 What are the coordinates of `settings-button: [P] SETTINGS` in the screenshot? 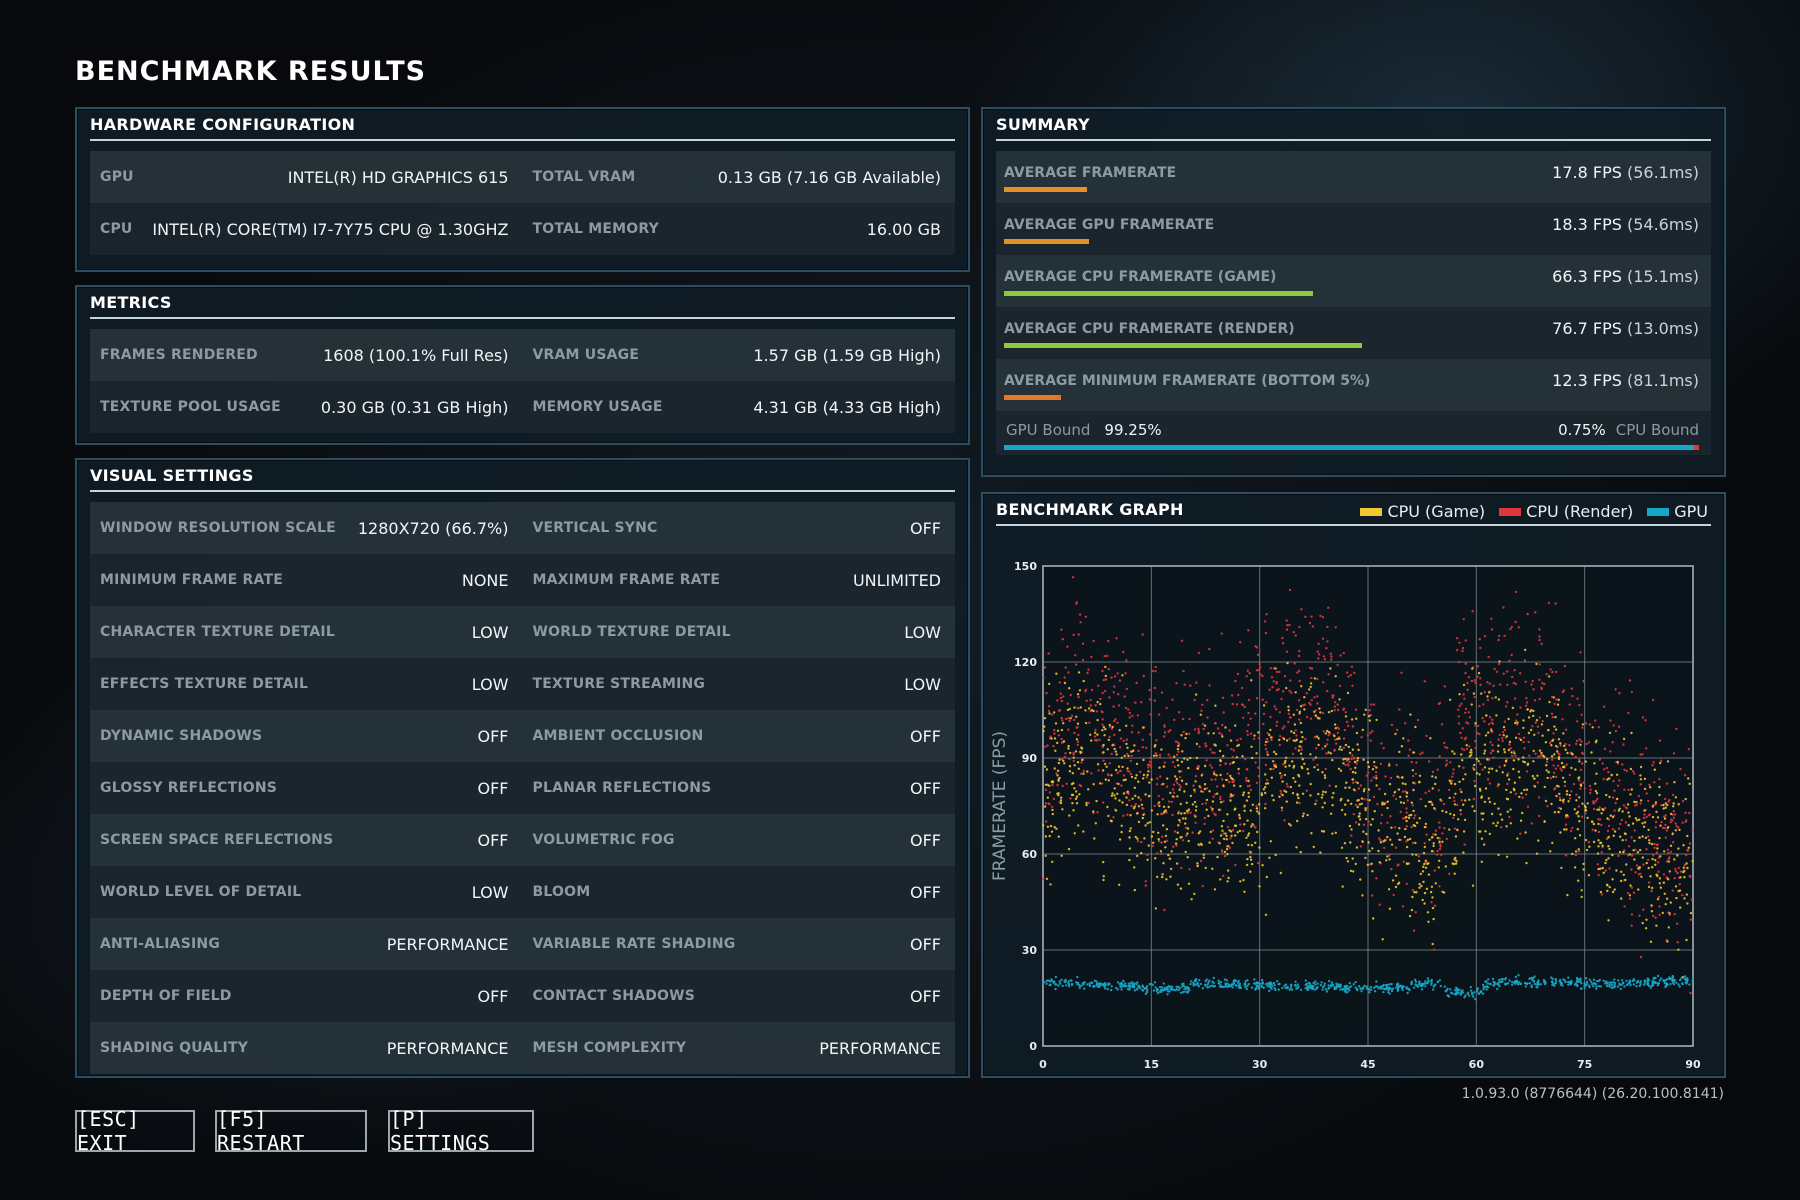 It's located at (461, 1131).